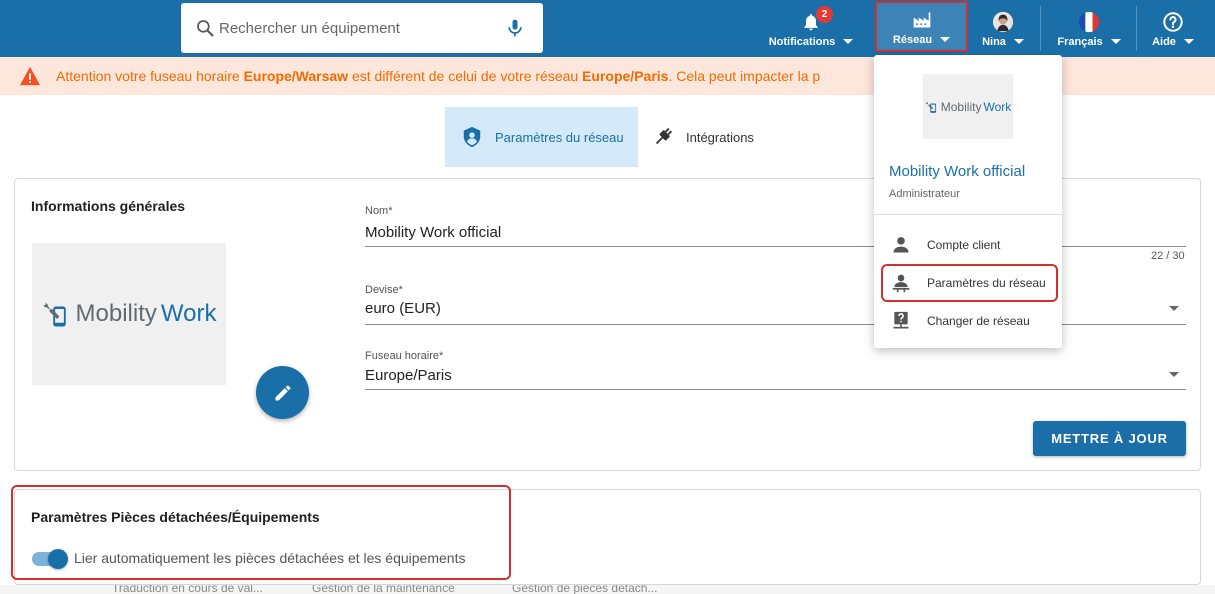  I want to click on bell-icon: 2, so click(816, 19).